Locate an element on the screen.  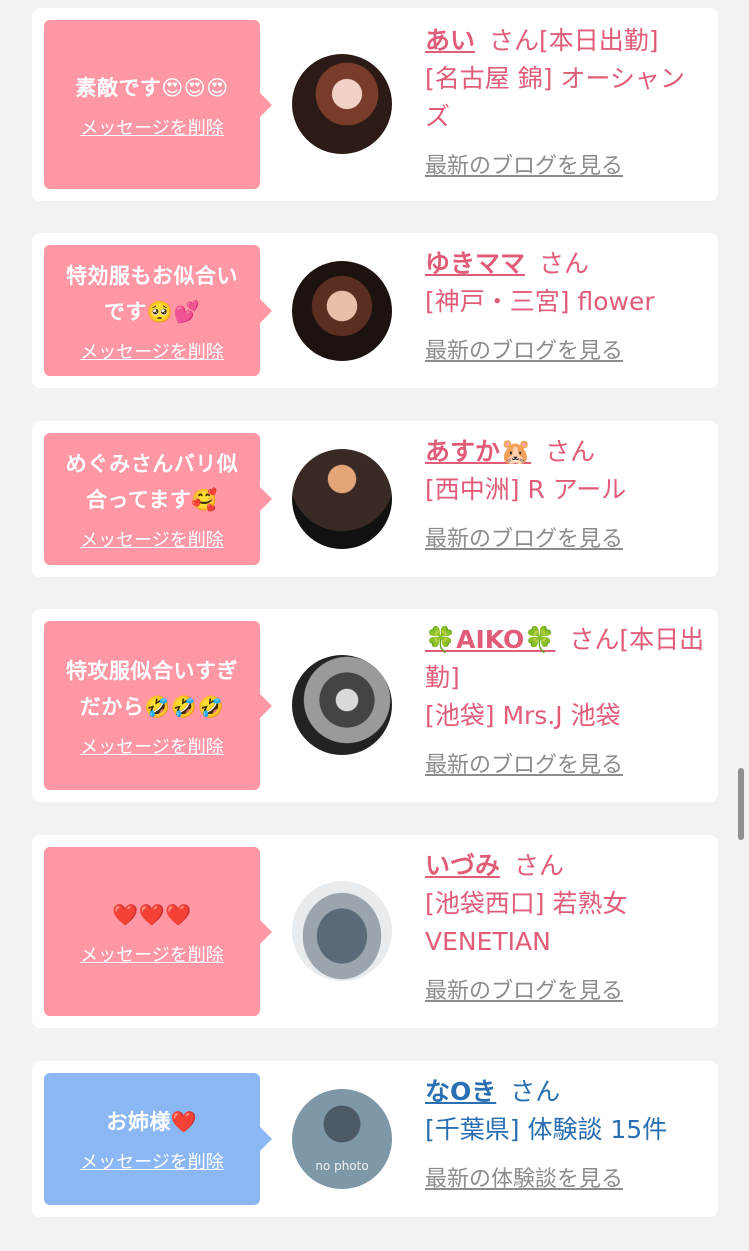
message-text: 素敵です😍😍😍 is located at coordinates (152, 87).